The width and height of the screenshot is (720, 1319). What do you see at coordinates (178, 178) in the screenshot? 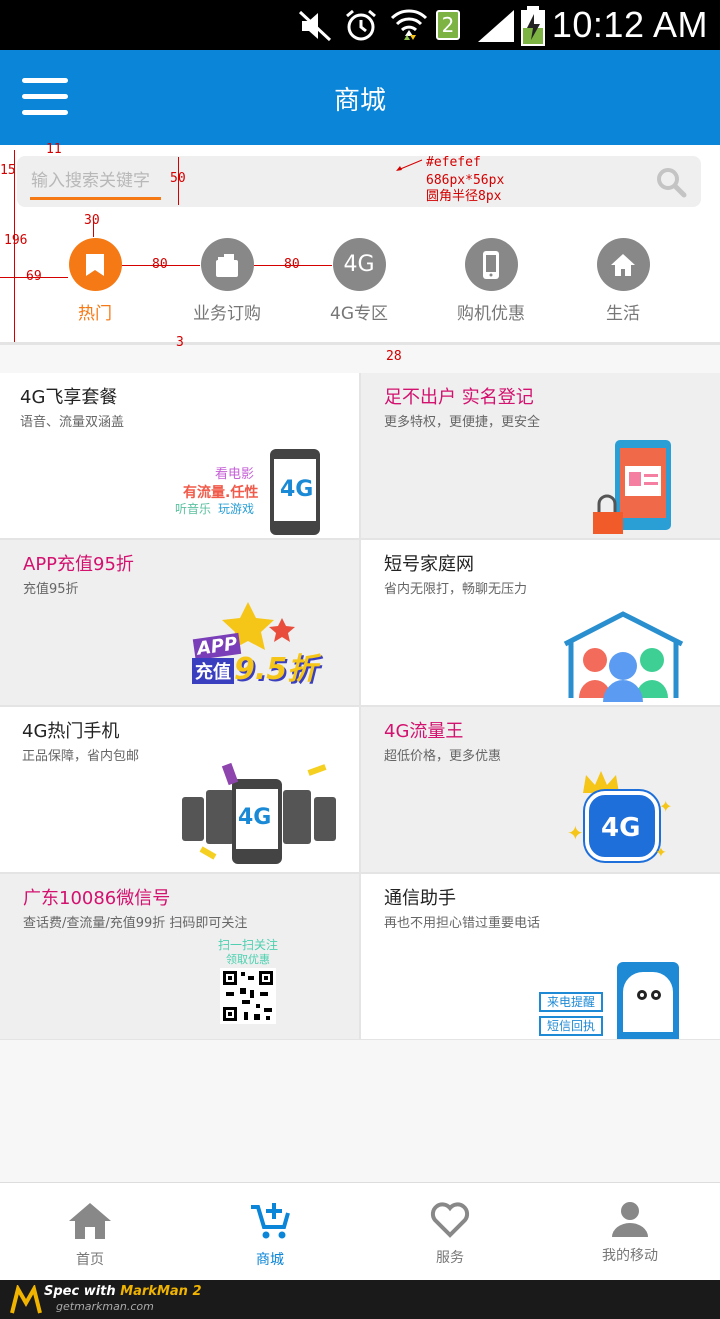
I see `spec-label: 50` at bounding box center [178, 178].